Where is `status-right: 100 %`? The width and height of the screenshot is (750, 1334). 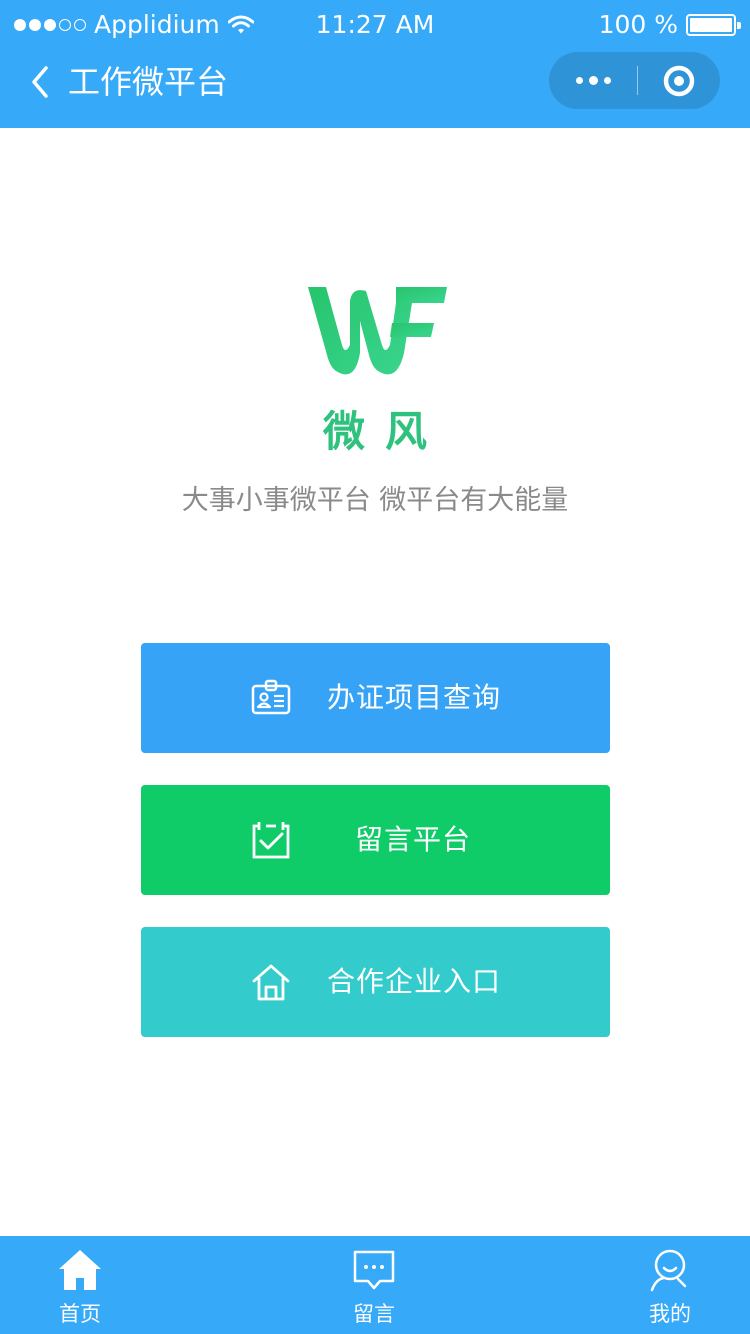
status-right: 100 % is located at coordinates (669, 24).